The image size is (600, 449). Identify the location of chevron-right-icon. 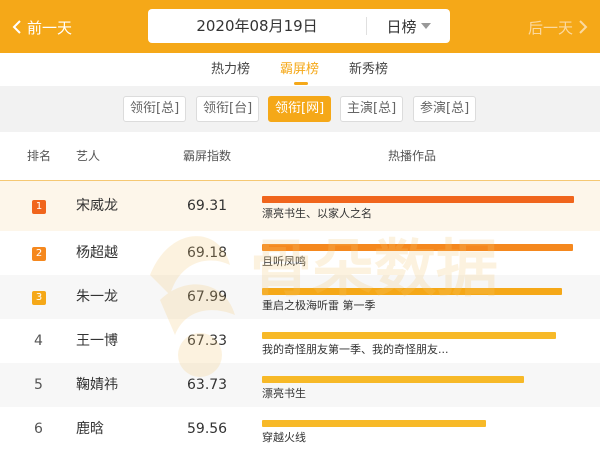
(583, 27).